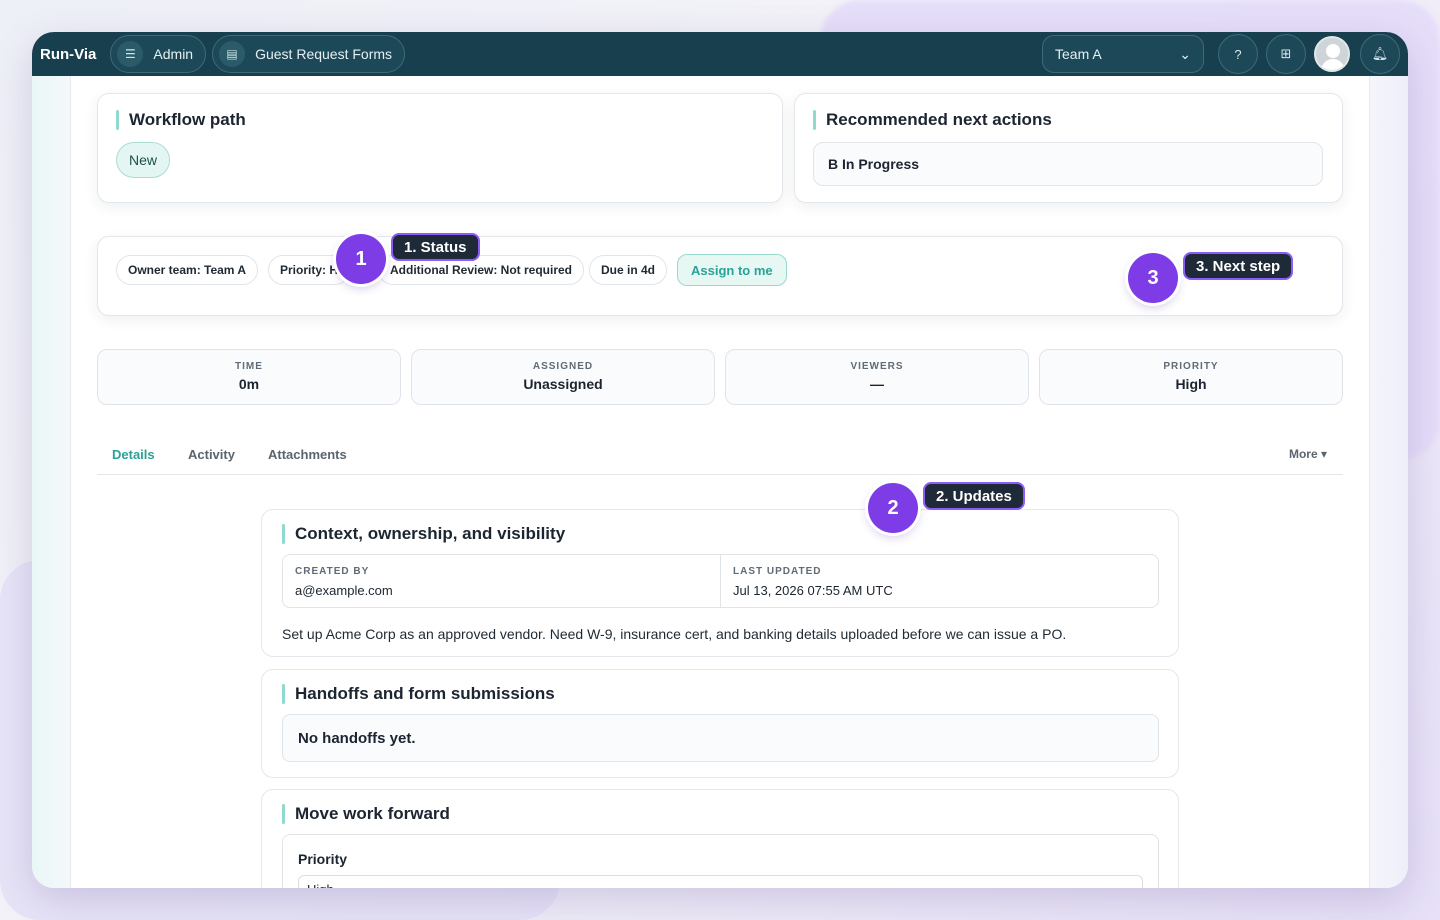  I want to click on grid-icon: ⊞, so click(1286, 53).